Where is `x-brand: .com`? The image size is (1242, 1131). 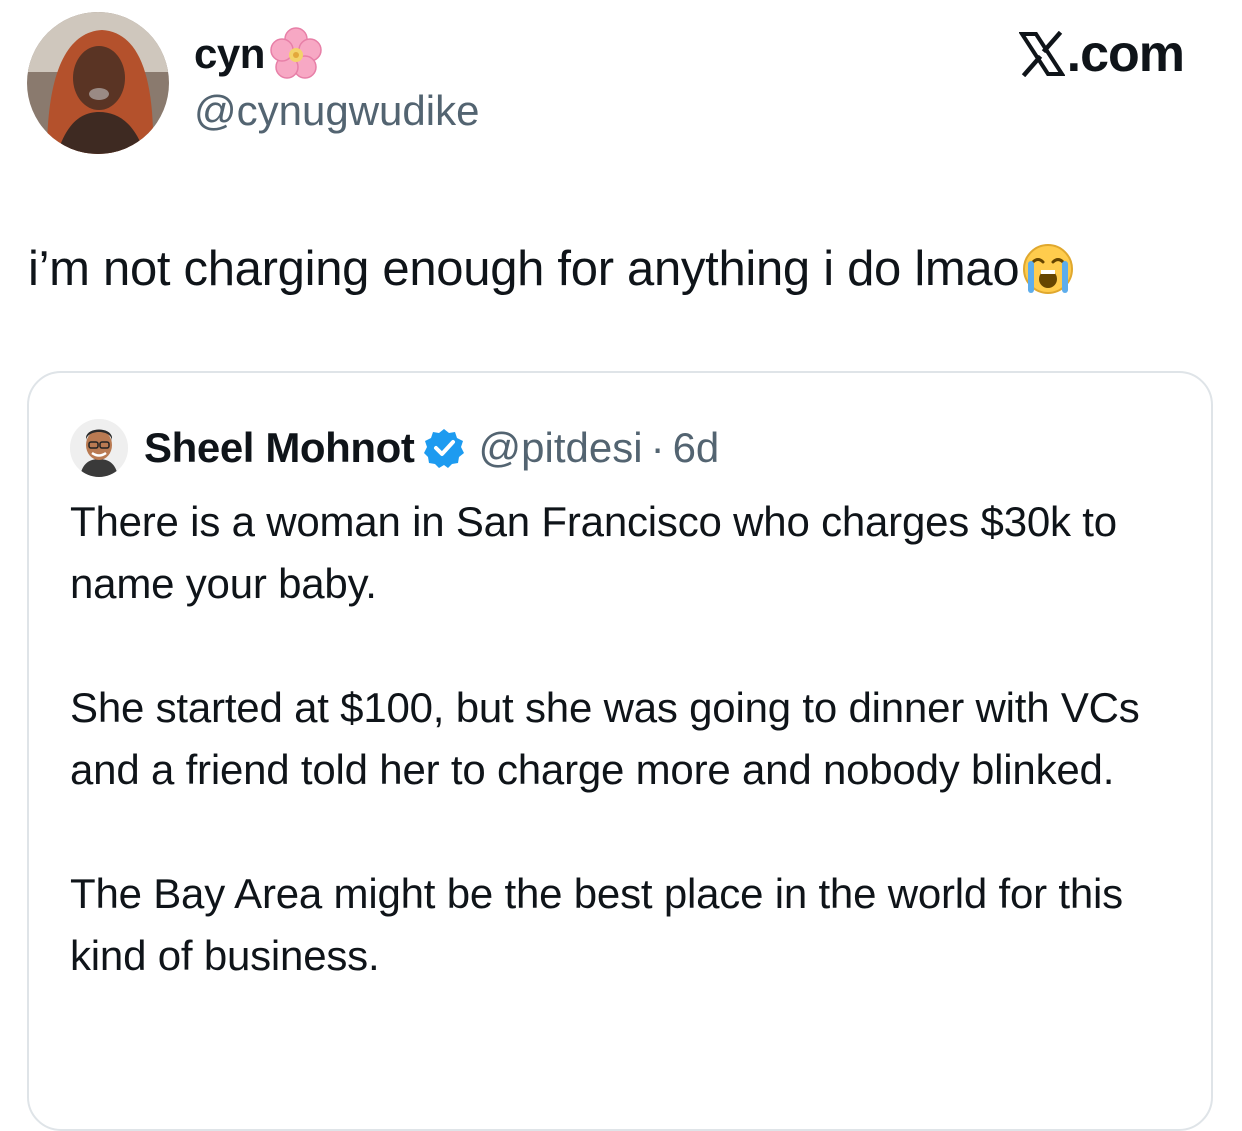 x-brand: .com is located at coordinates (1101, 54).